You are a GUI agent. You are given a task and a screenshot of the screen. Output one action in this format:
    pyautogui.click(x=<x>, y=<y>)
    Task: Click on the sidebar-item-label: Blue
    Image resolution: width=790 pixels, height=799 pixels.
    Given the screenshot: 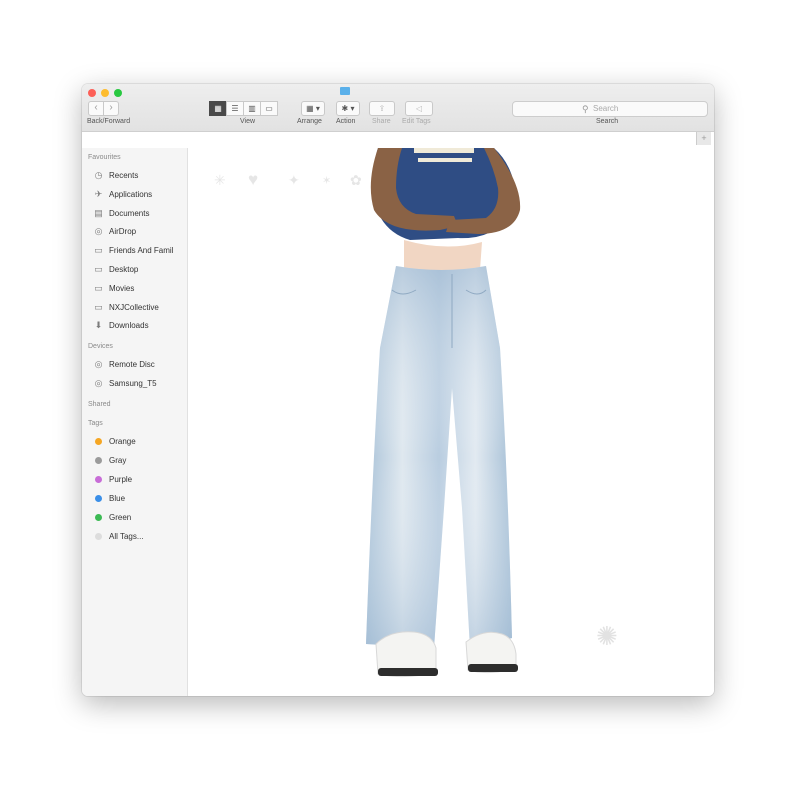 What is the action you would take?
    pyautogui.click(x=117, y=498)
    